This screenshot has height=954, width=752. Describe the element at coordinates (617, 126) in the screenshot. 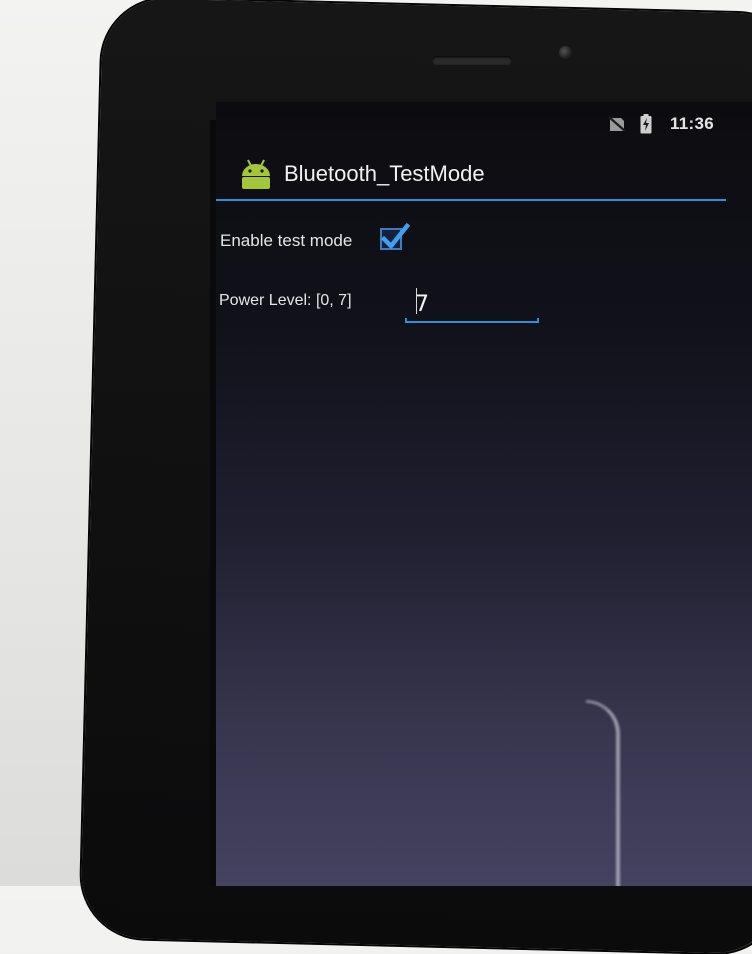

I see `no-sim-icon` at that location.